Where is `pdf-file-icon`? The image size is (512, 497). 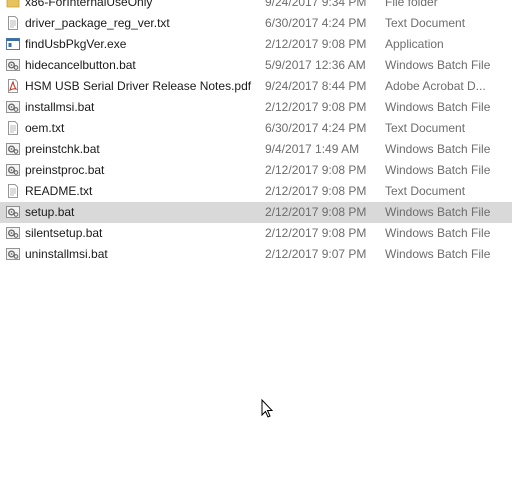
pdf-file-icon is located at coordinates (13, 86).